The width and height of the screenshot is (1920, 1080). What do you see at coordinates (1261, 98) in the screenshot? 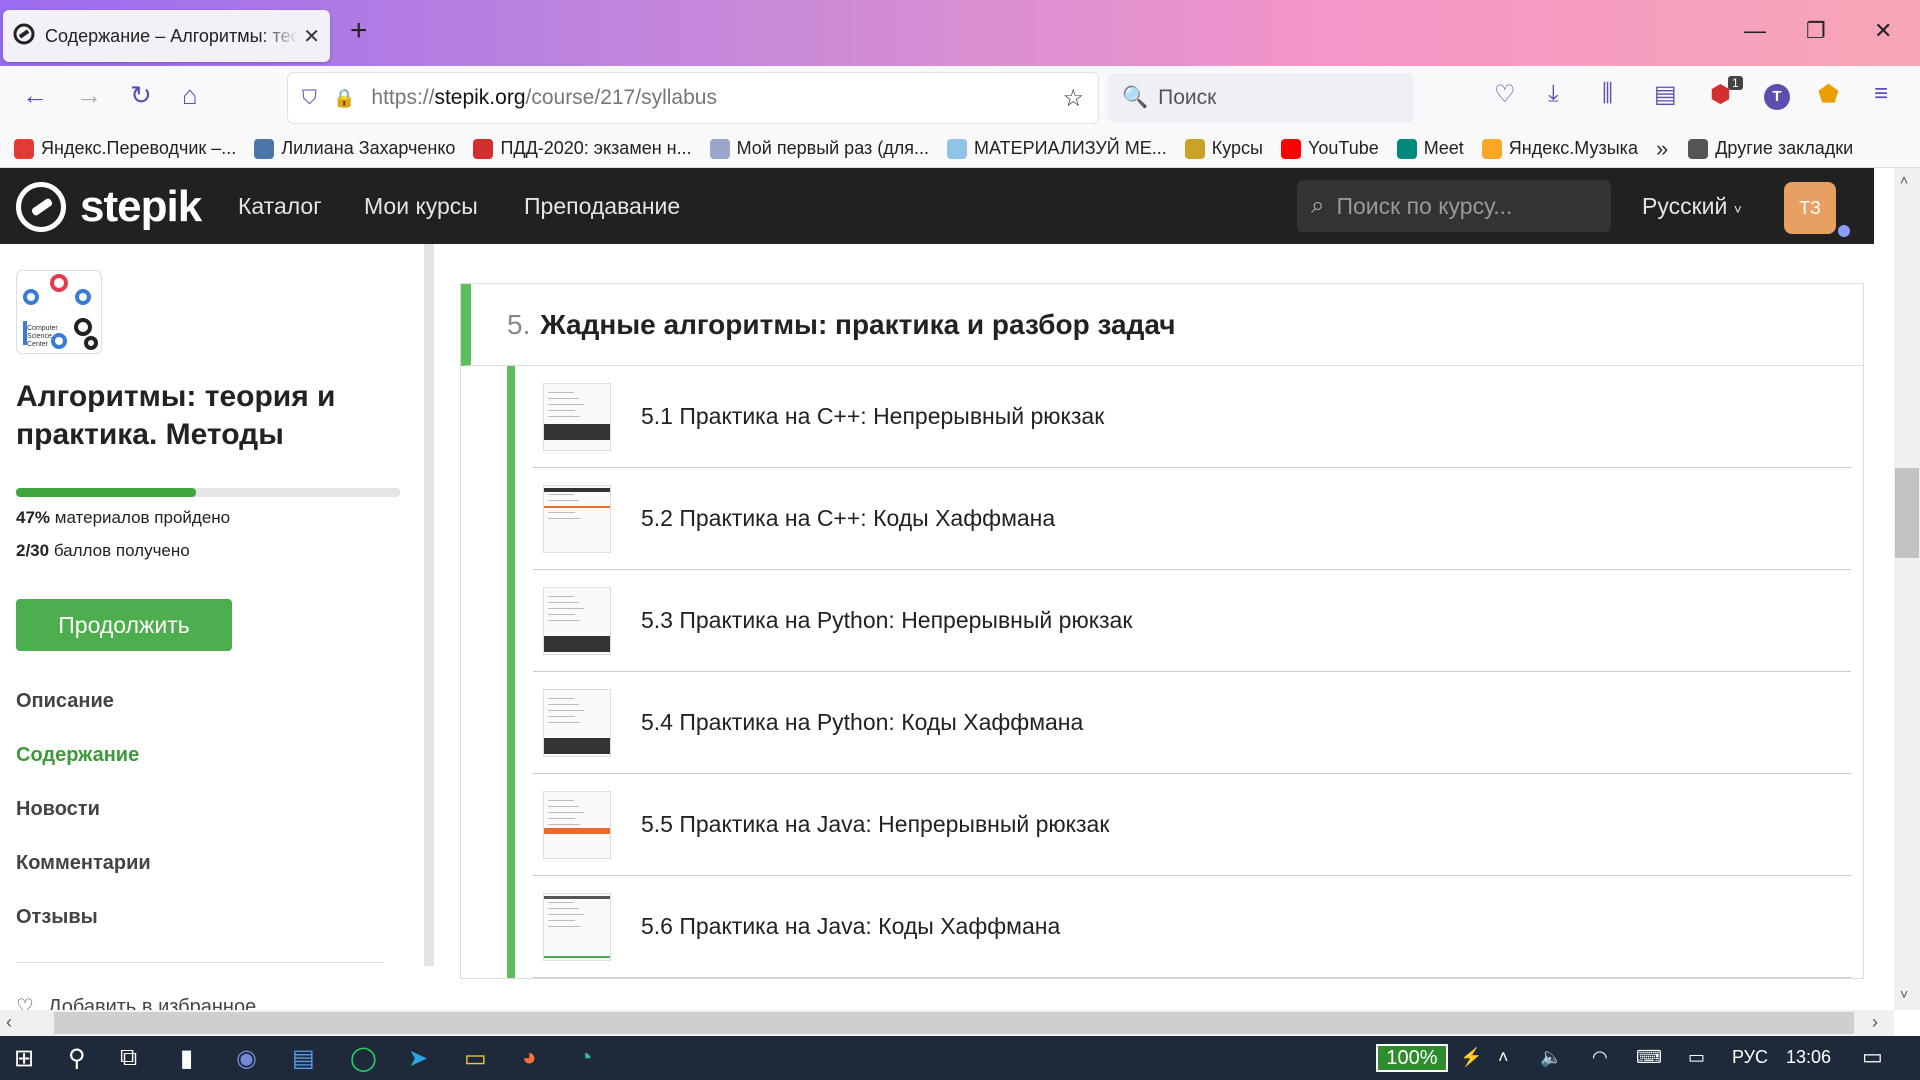
I see `browser-search-input: 🔍 Поиск` at bounding box center [1261, 98].